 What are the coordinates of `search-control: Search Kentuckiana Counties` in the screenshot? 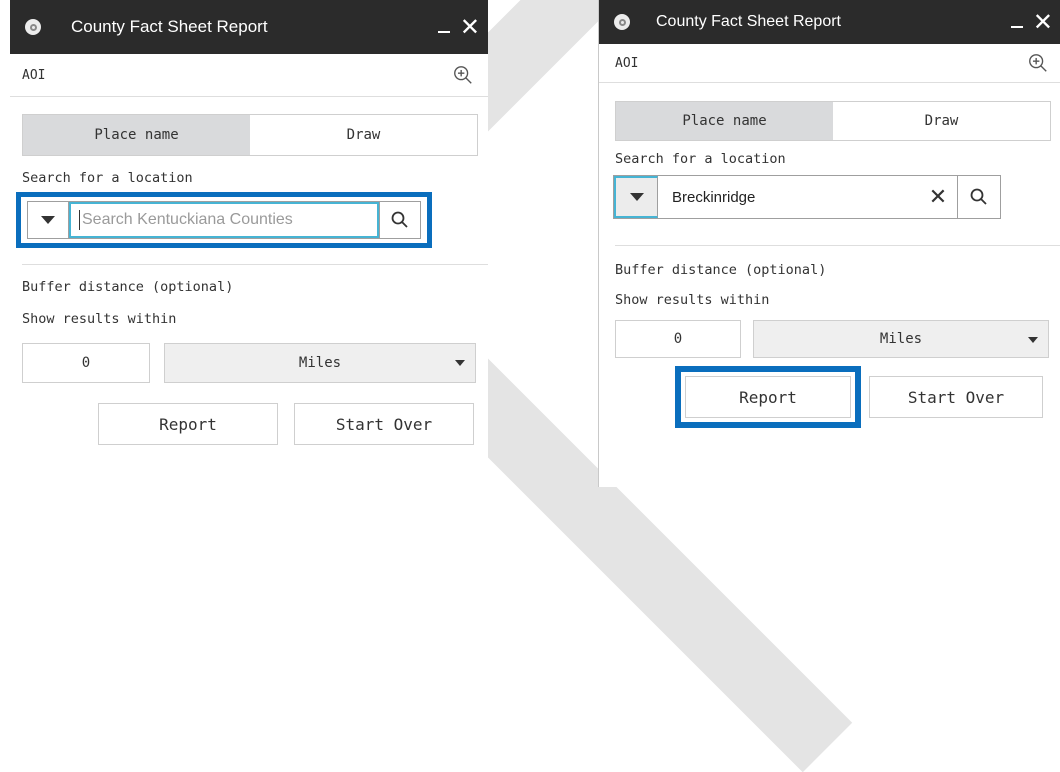 It's located at (224, 220).